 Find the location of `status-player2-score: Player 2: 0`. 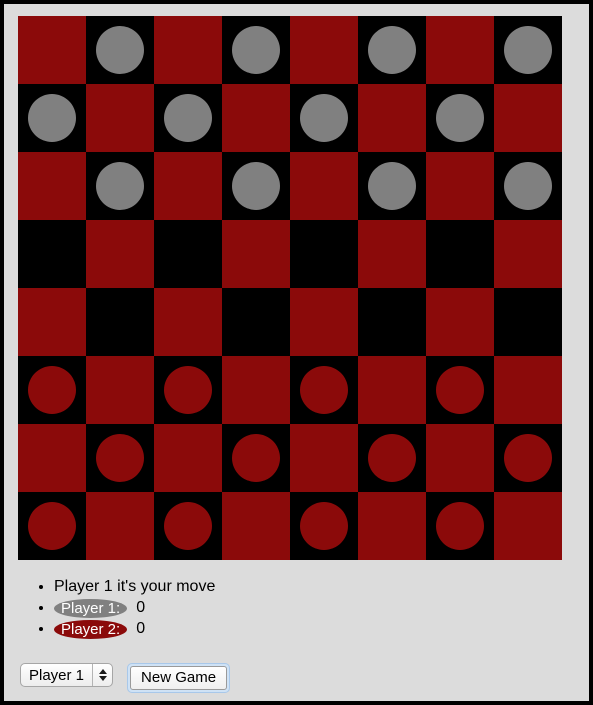

status-player2-score: Player 2: 0 is located at coordinates (134, 629).